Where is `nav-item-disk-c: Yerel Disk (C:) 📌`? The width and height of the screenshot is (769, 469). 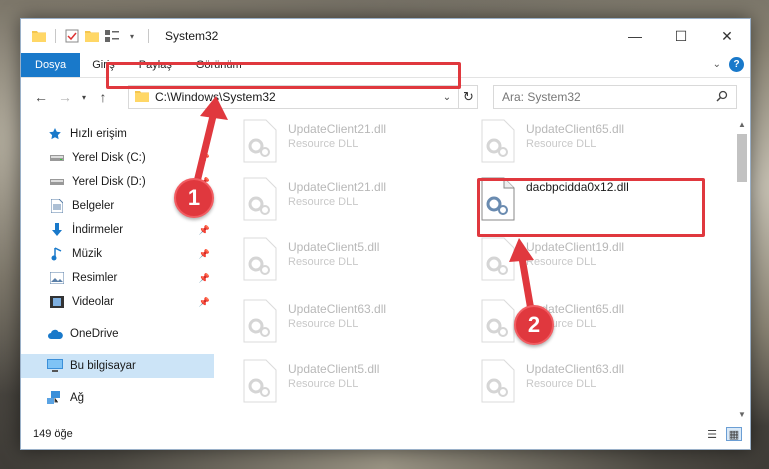 nav-item-disk-c: Yerel Disk (C:) 📌 is located at coordinates (117, 158).